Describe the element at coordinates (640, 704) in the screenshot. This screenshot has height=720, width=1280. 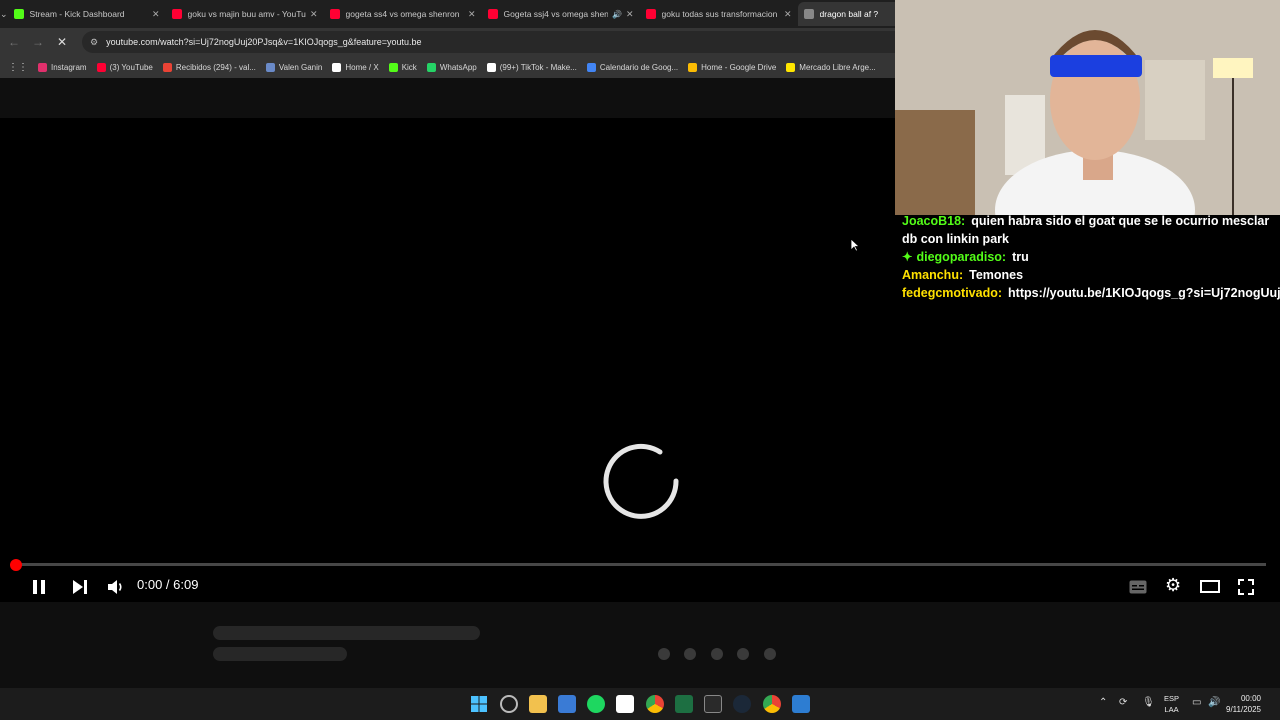
I see `windows-taskbar: ⌃ ⟳ 🎙 ESP LAA ▭ 🔊 00:00 9/11/2025` at that location.